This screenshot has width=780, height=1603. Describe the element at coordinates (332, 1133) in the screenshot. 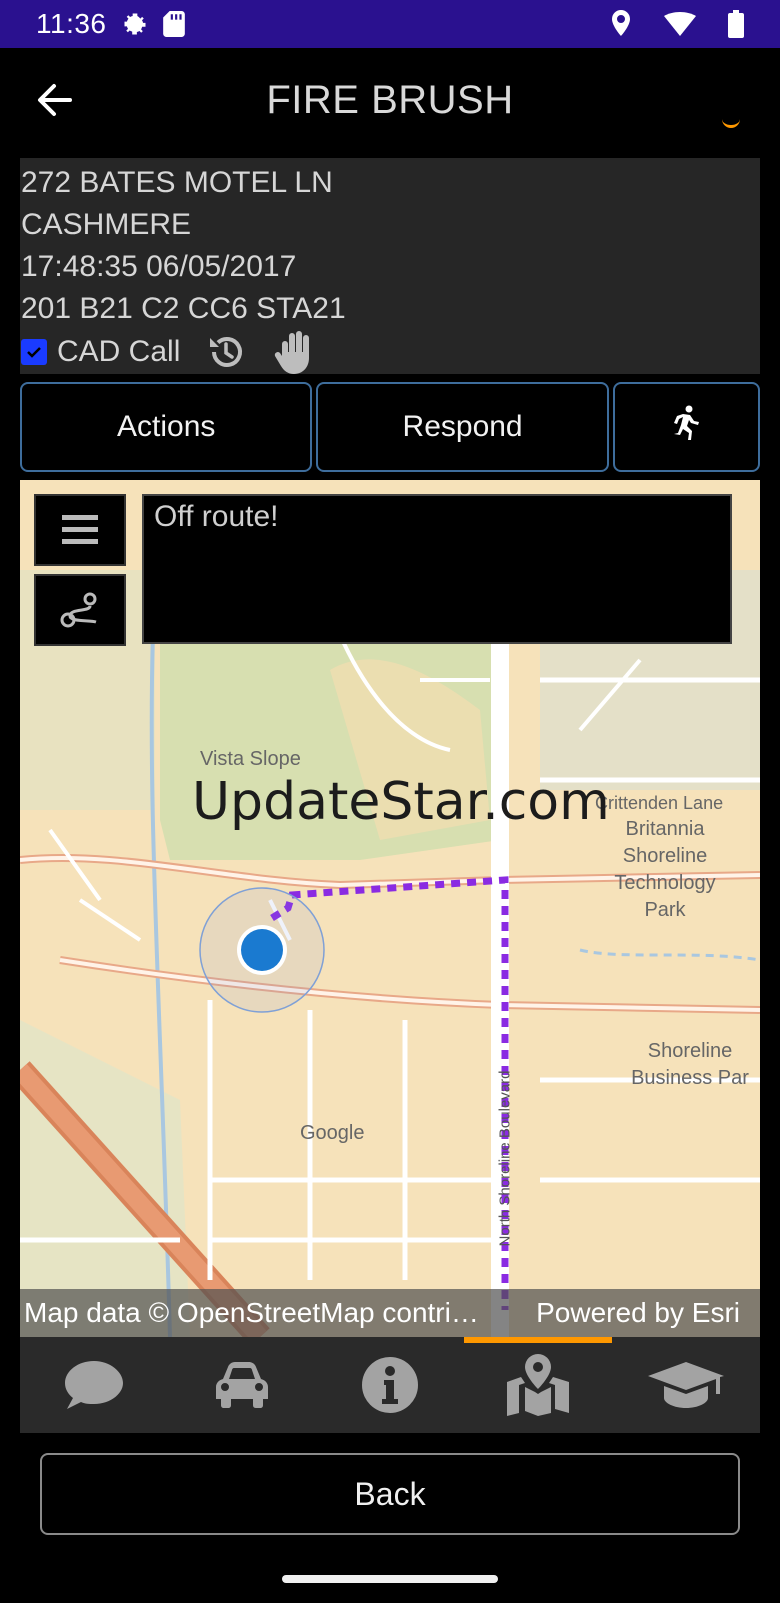

I see `map-label-google: Google` at that location.